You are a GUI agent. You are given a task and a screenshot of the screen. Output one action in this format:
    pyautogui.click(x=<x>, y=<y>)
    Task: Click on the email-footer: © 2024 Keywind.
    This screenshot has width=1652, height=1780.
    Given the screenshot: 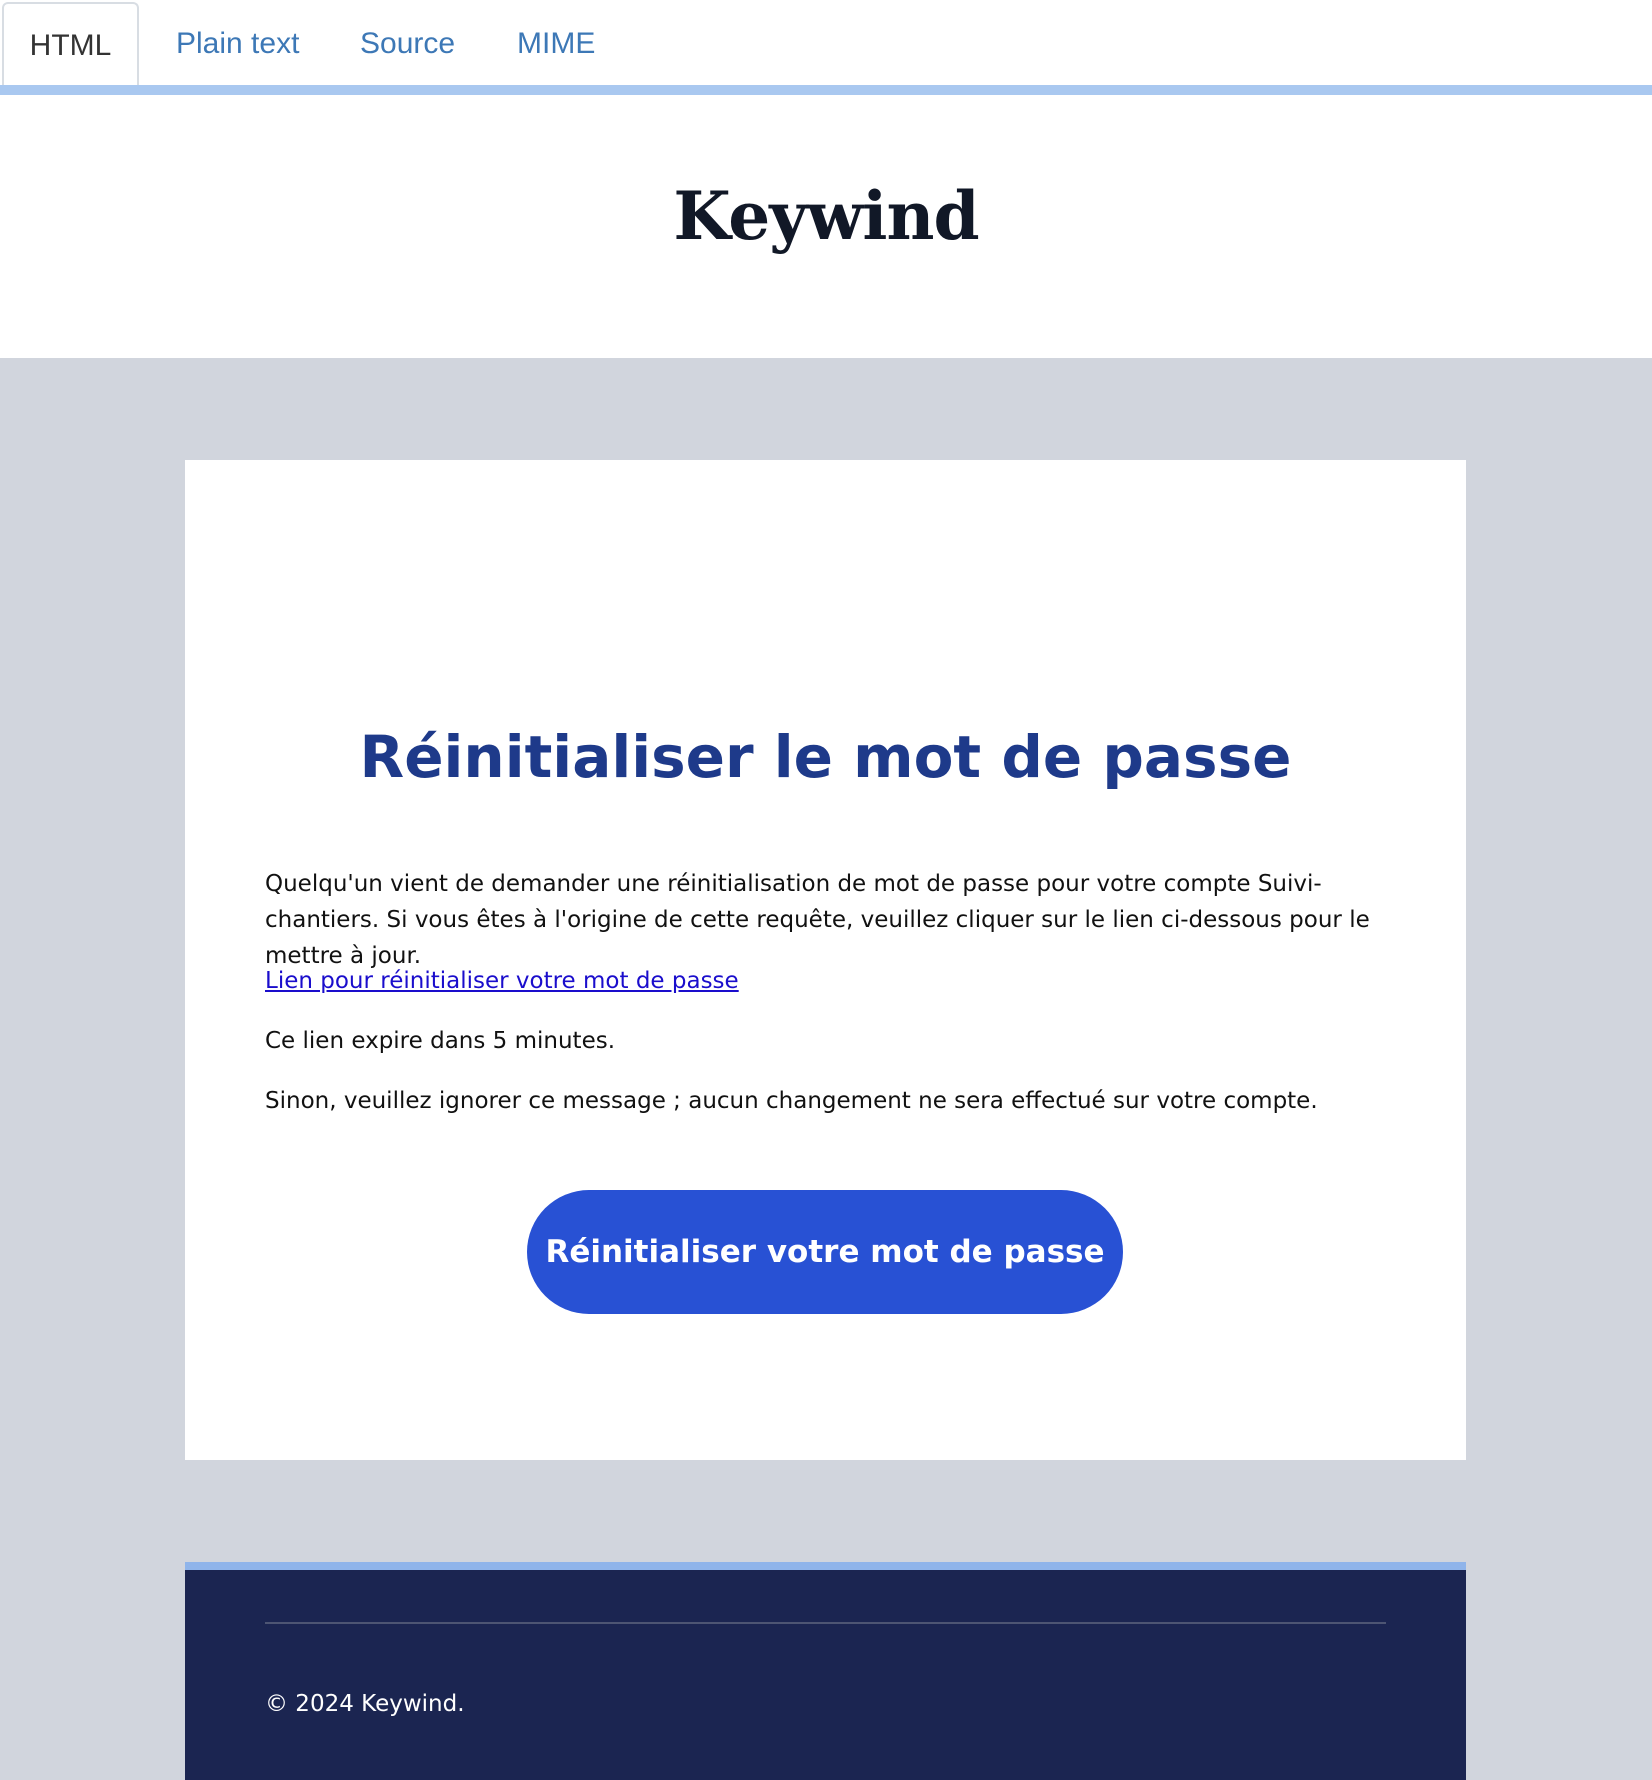 What is the action you would take?
    pyautogui.click(x=825, y=1671)
    